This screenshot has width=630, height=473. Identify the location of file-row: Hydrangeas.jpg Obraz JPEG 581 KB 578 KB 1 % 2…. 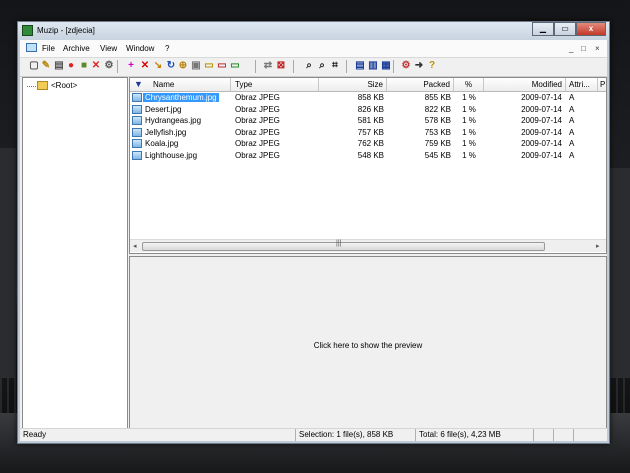
(368, 121).